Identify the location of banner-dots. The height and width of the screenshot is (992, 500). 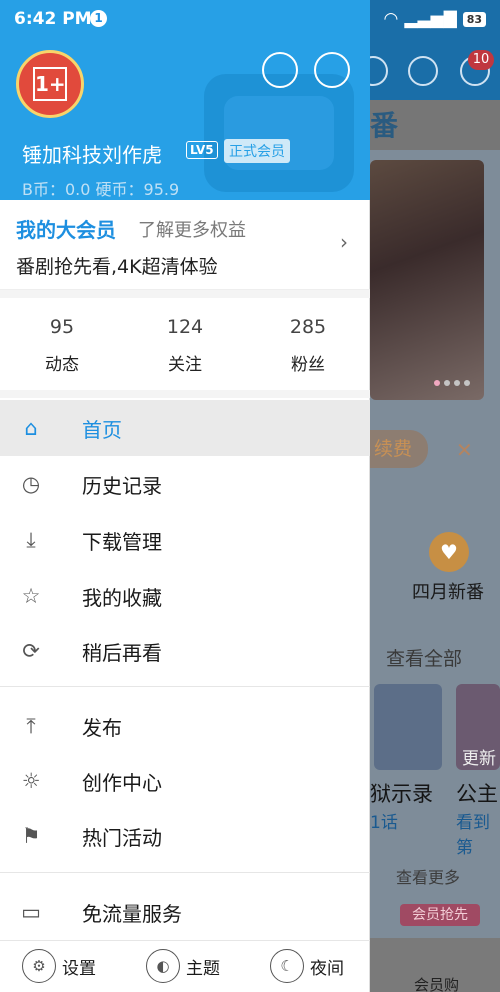
(452, 383).